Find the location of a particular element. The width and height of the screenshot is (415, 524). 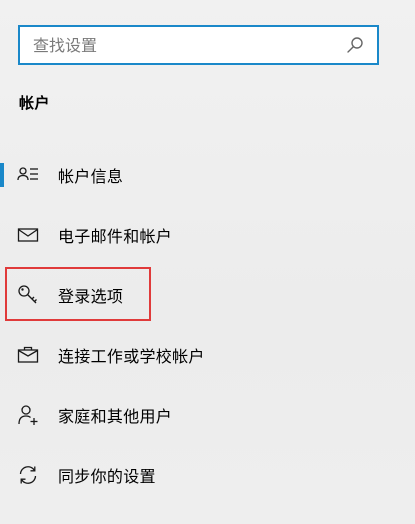

sync-icon is located at coordinates (28, 475).